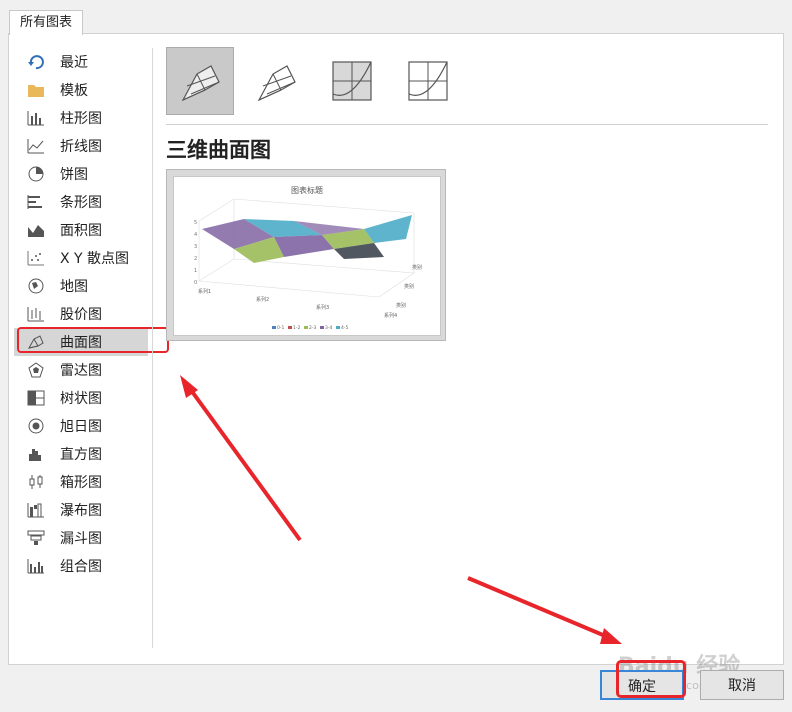  Describe the element at coordinates (742, 685) in the screenshot. I see `cancel-button: 取消` at that location.